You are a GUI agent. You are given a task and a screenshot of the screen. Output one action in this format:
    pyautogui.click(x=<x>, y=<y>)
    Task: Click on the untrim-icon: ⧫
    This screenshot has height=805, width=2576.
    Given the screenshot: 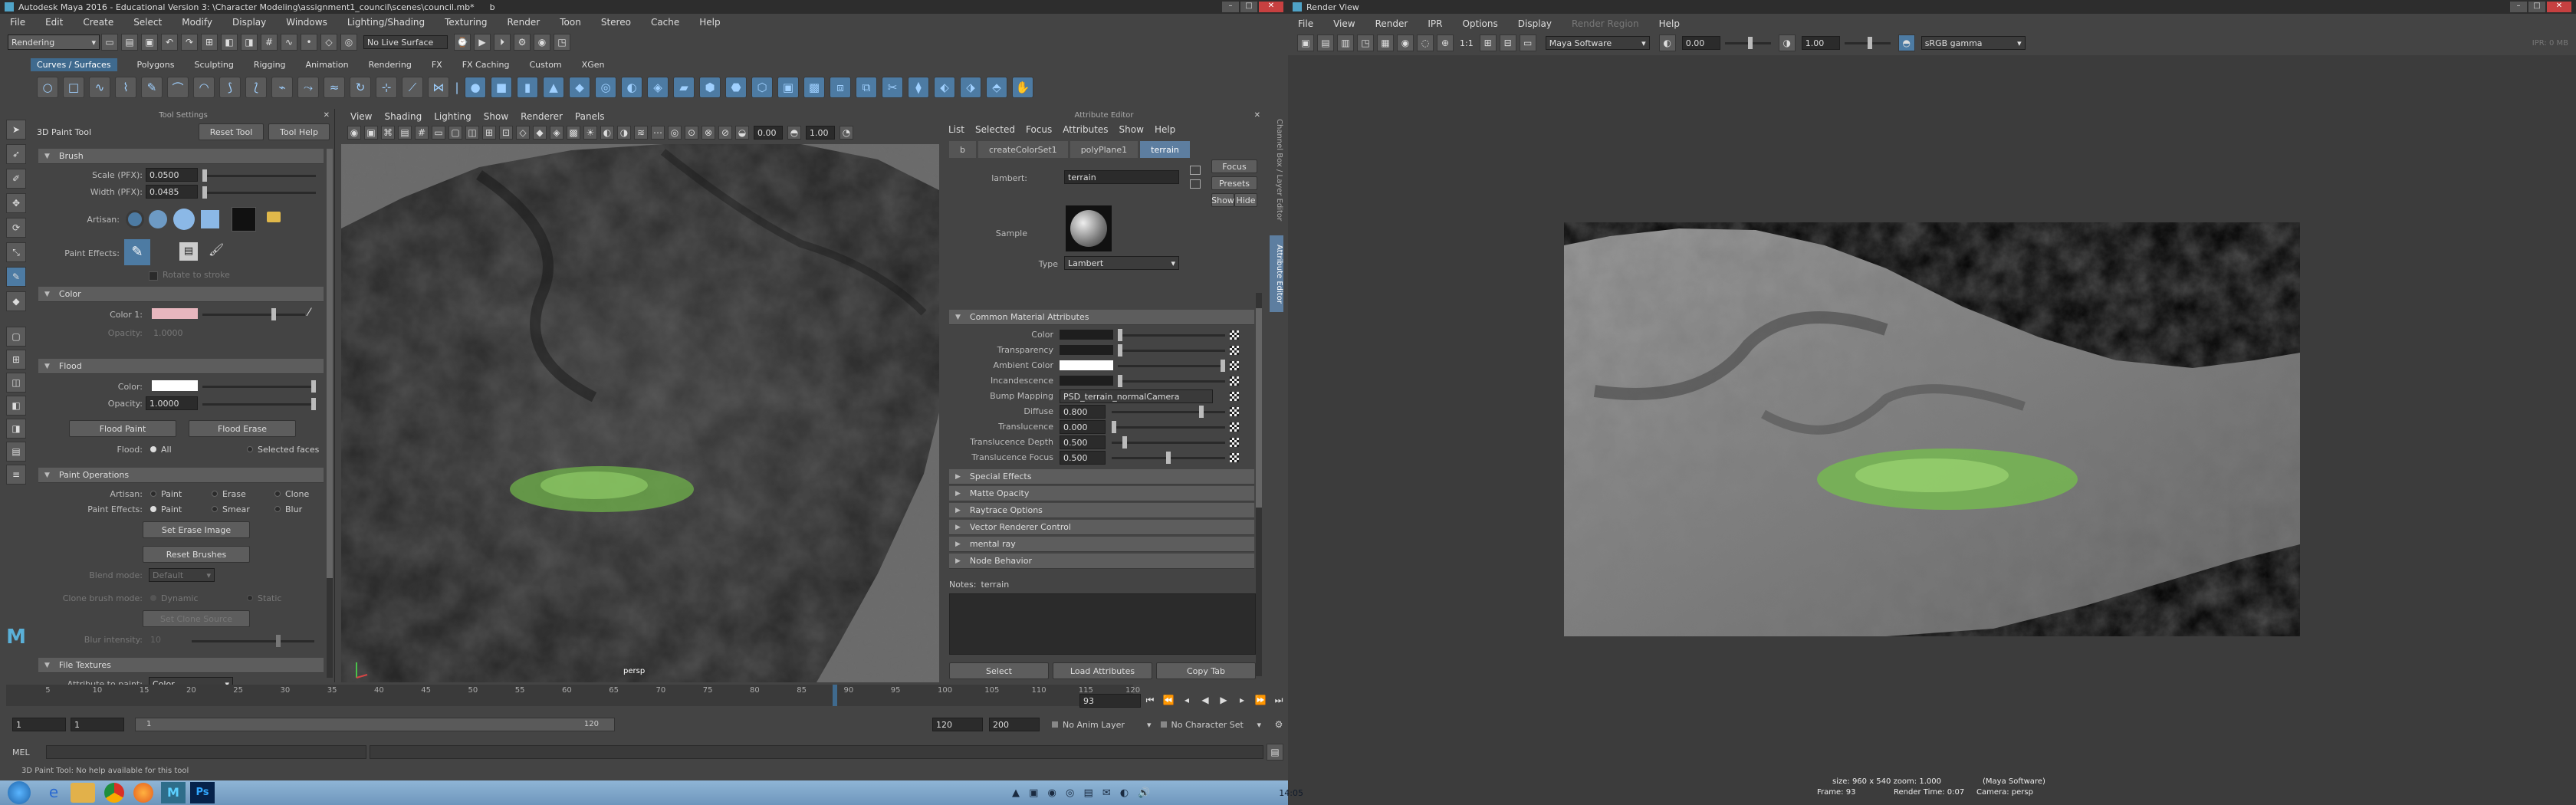 What is the action you would take?
    pyautogui.click(x=918, y=88)
    